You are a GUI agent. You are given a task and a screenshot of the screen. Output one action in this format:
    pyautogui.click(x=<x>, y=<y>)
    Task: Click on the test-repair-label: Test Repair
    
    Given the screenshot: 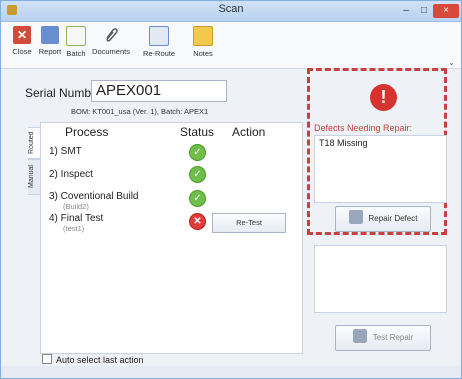 What is the action you would take?
    pyautogui.click(x=393, y=337)
    